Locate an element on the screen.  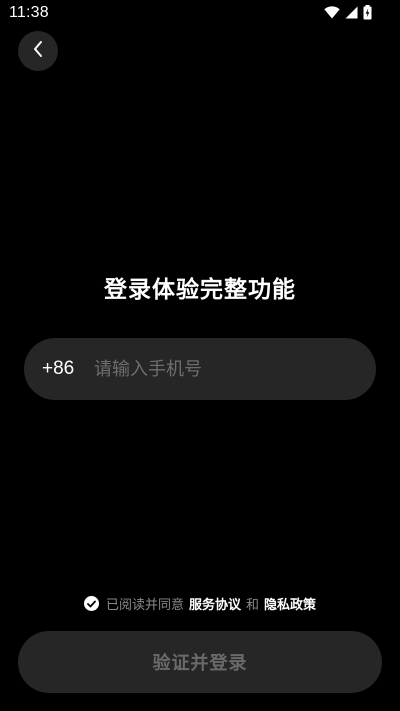
agree-checkbox is located at coordinates (91, 603).